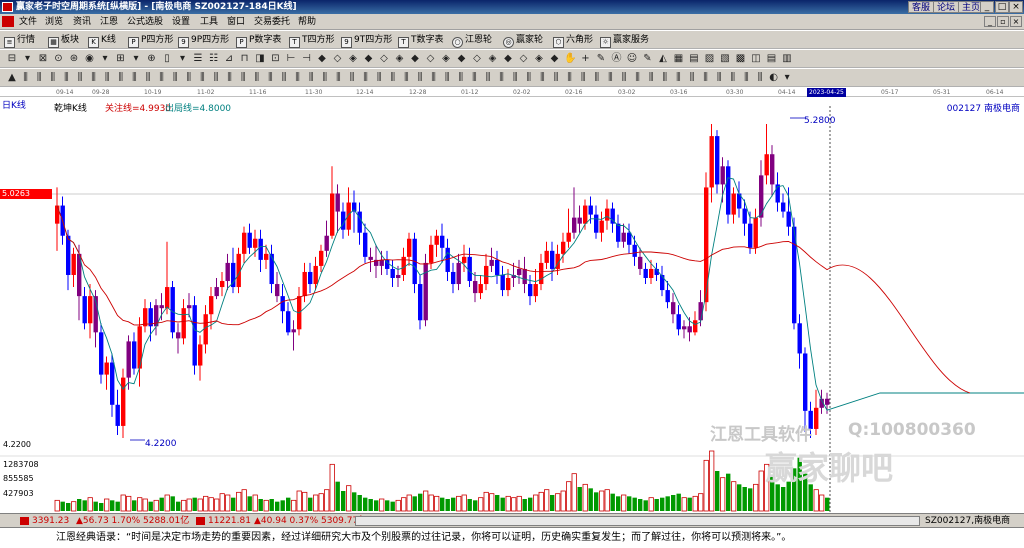  What do you see at coordinates (632, 59) in the screenshot?
I see `draw-tool-icon: ☺` at bounding box center [632, 59].